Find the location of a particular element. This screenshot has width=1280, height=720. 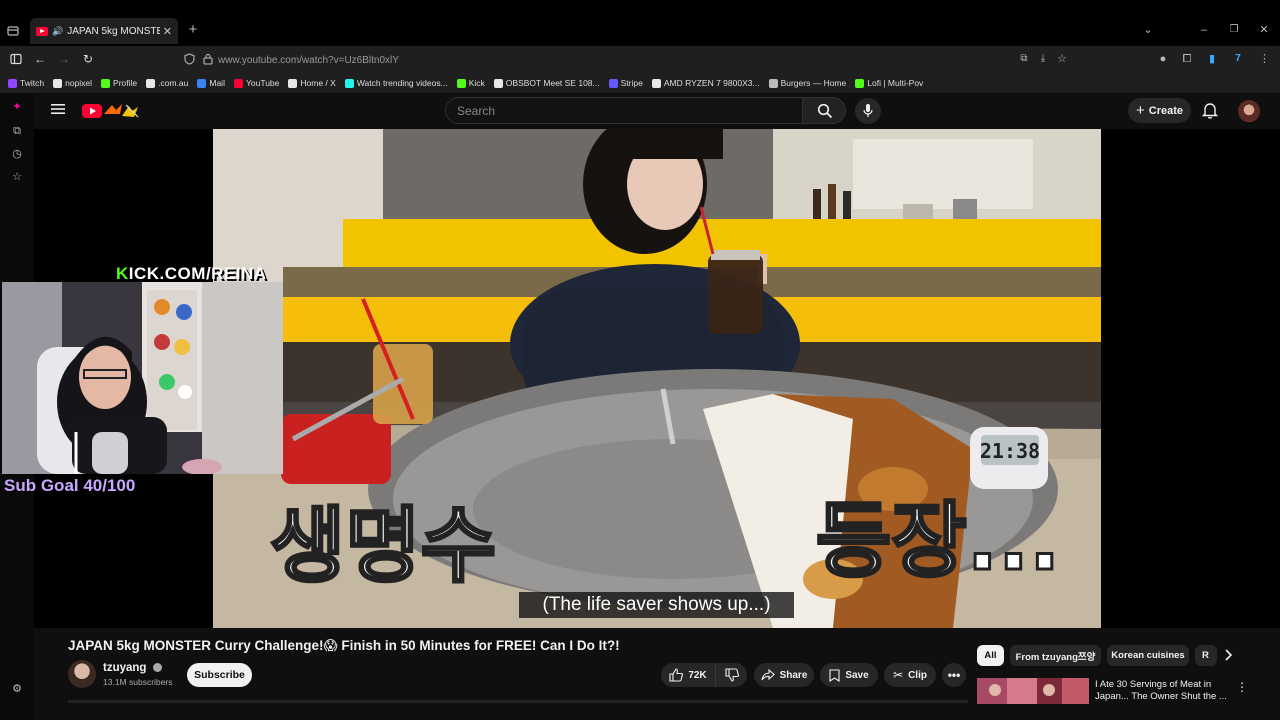

speaker-icon: 🔊 is located at coordinates (57, 31).